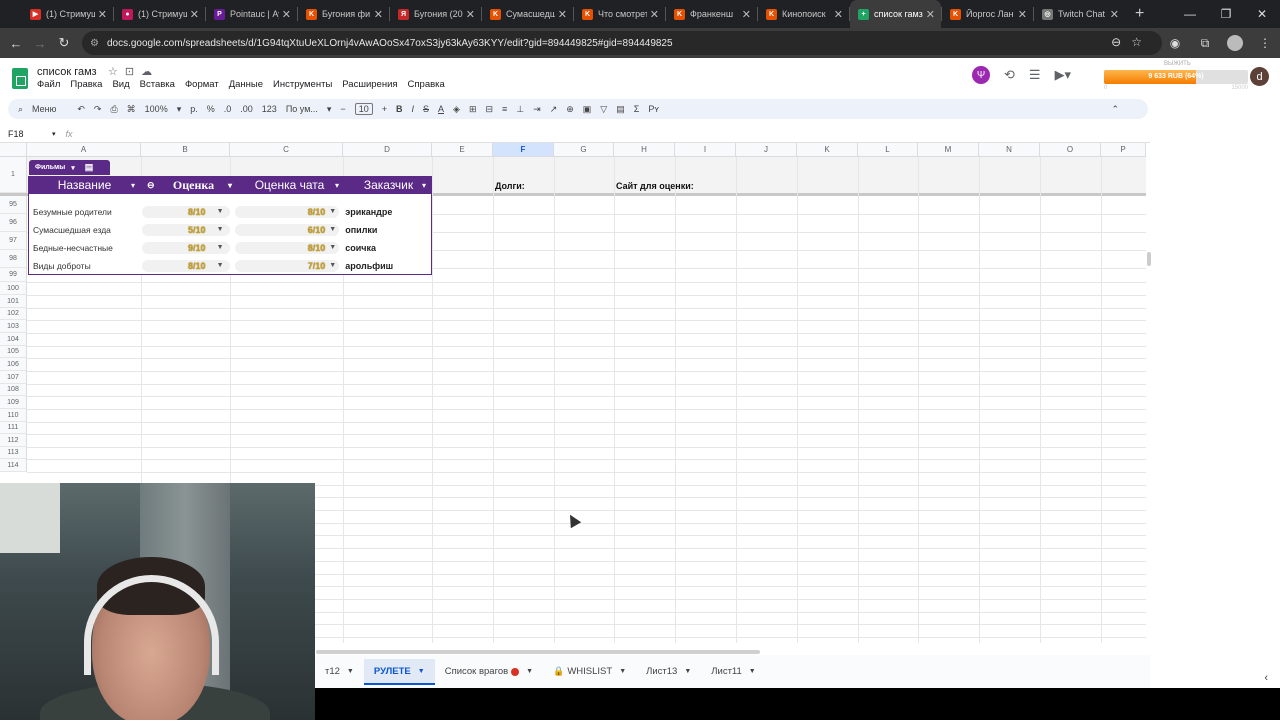 The height and width of the screenshot is (720, 1280). I want to click on increase-font-size-icon: +, so click(384, 109).